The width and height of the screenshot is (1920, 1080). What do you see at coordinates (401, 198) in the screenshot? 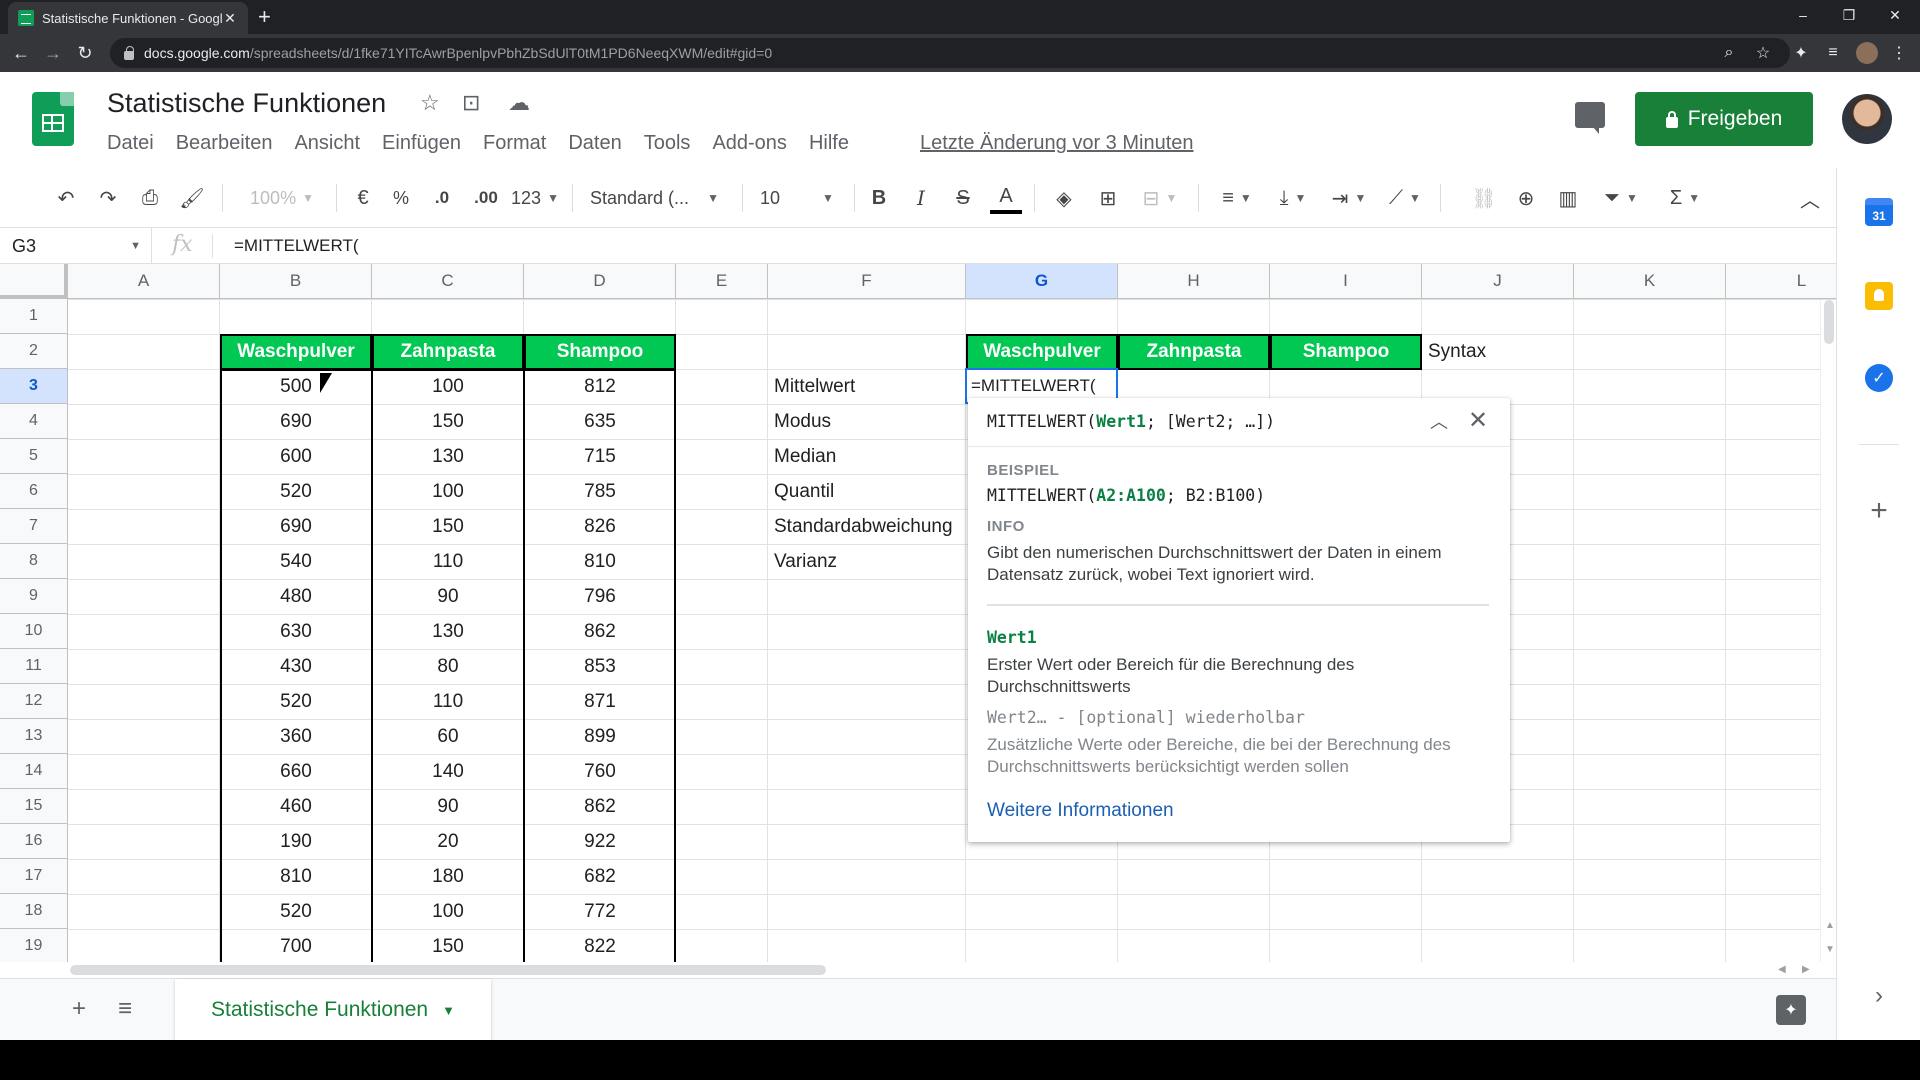
I see `format-percent-button: %` at bounding box center [401, 198].